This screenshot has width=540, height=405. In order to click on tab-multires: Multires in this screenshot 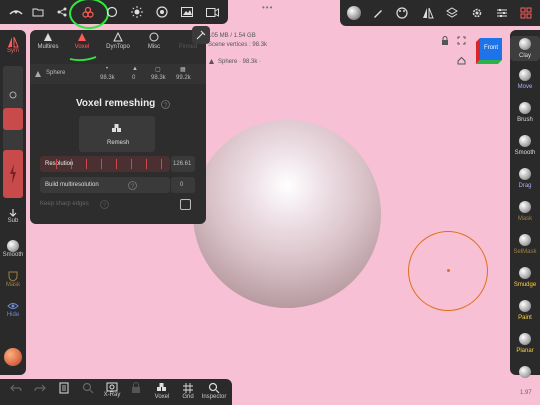, I will do `click(48, 41)`.